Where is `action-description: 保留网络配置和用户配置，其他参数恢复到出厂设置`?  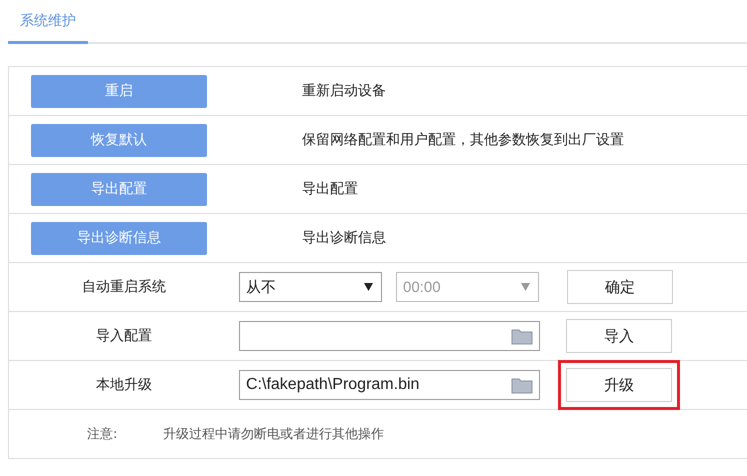 action-description: 保留网络配置和用户配置，其他参数恢复到出厂设置 is located at coordinates (463, 140).